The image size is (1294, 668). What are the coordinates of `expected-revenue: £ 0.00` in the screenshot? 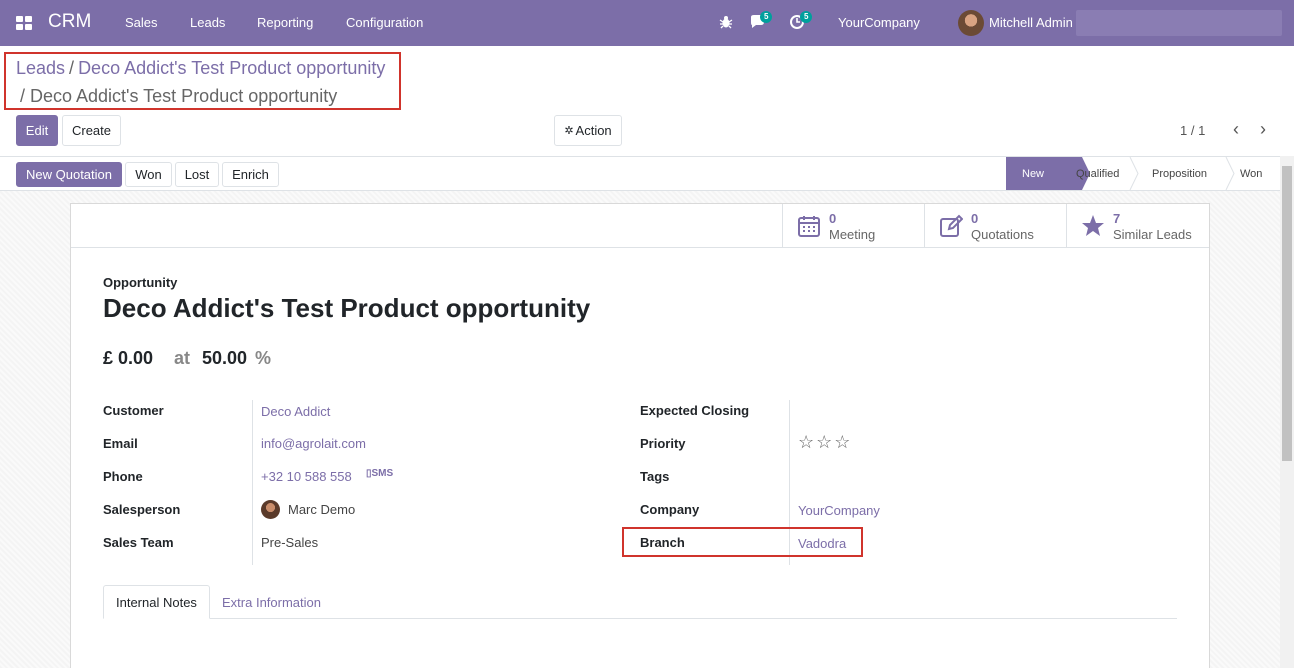 It's located at (128, 358).